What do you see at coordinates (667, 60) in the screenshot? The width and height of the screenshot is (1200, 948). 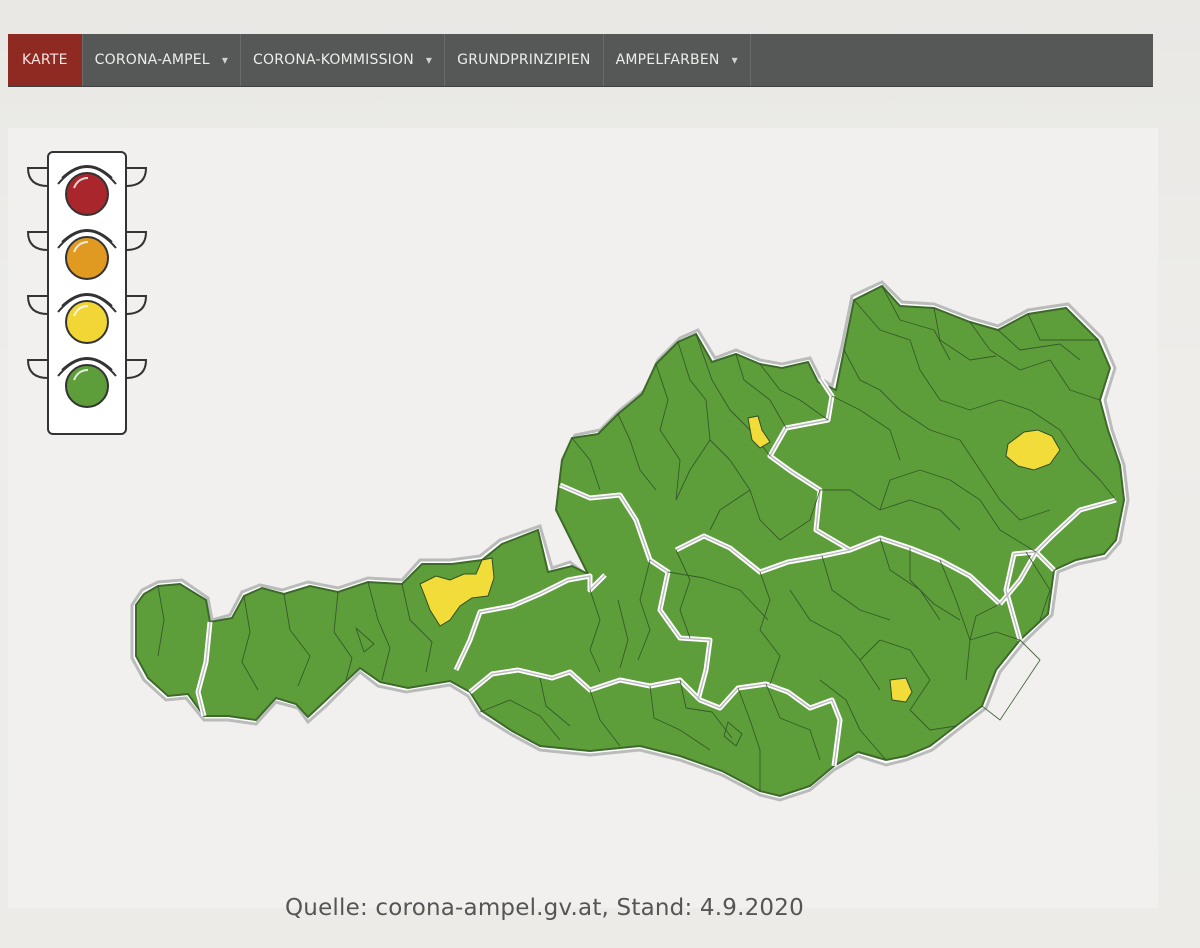 I see `nav-item-label: AMPELFARBEN` at bounding box center [667, 60].